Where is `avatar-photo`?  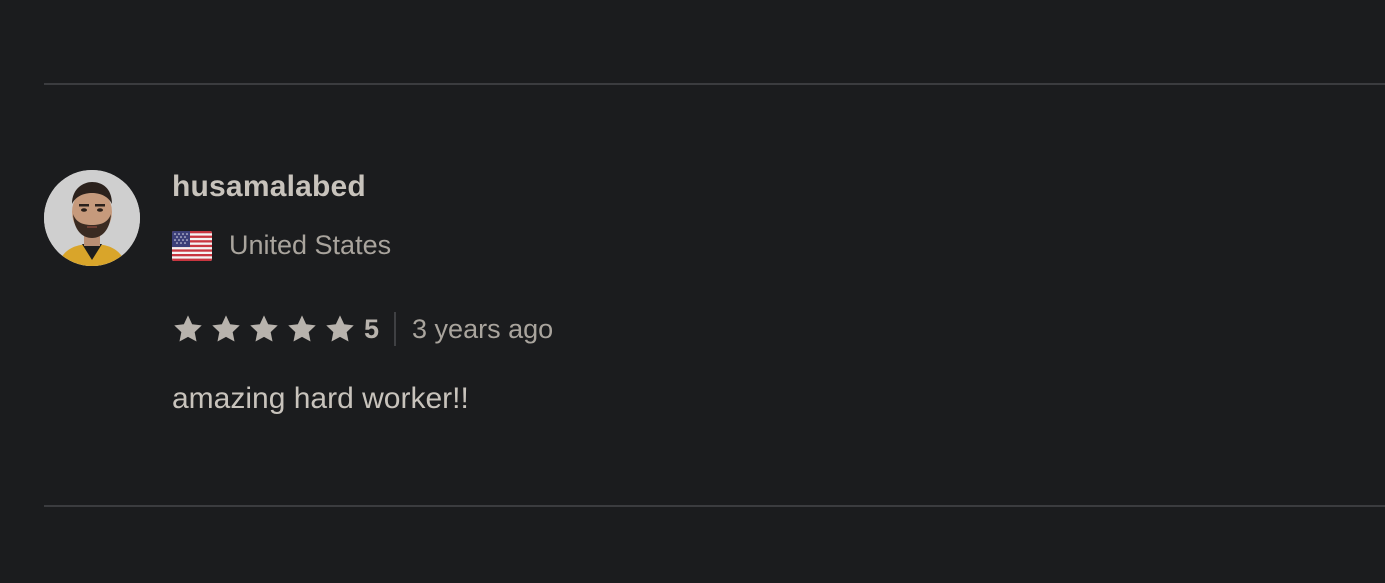 avatar-photo is located at coordinates (92, 218).